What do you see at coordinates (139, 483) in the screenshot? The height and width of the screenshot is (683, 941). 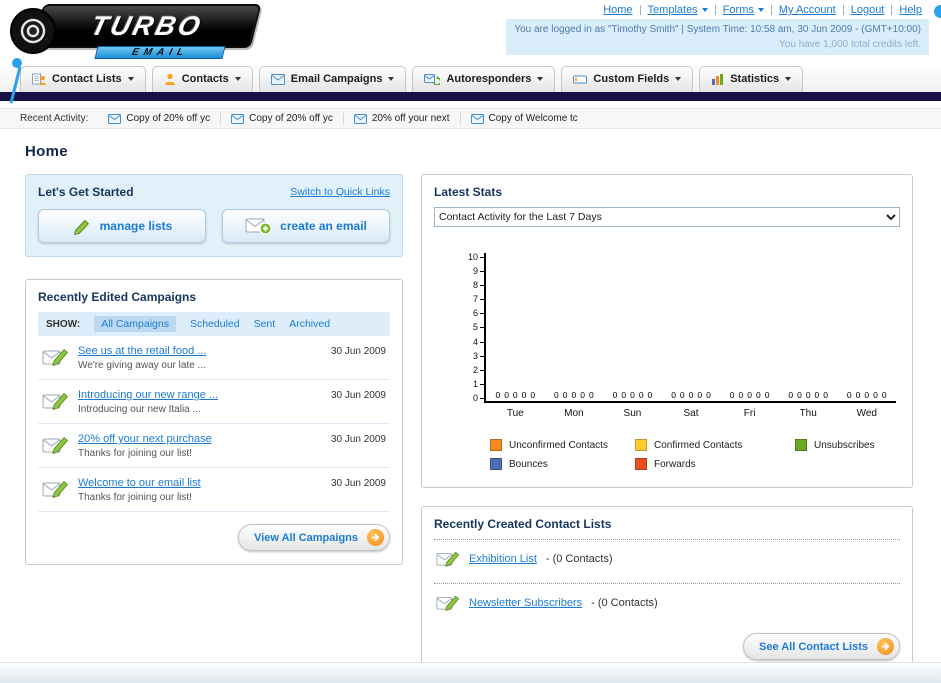 I see `campaign-link: Welcome to our email list` at bounding box center [139, 483].